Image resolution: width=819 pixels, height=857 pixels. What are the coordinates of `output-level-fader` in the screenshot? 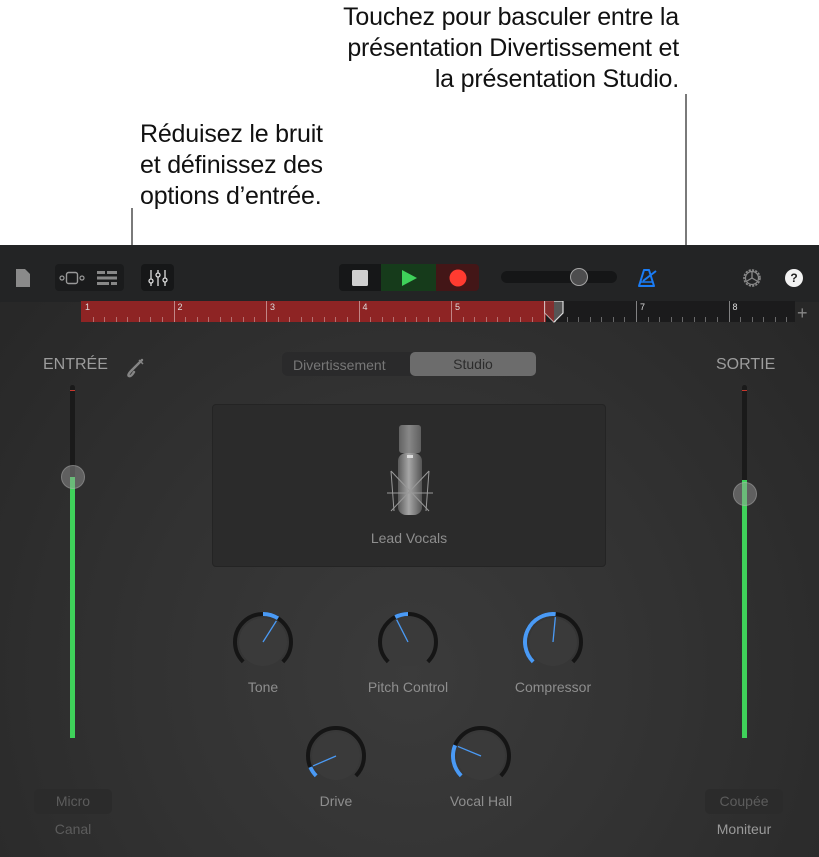 It's located at (744, 561).